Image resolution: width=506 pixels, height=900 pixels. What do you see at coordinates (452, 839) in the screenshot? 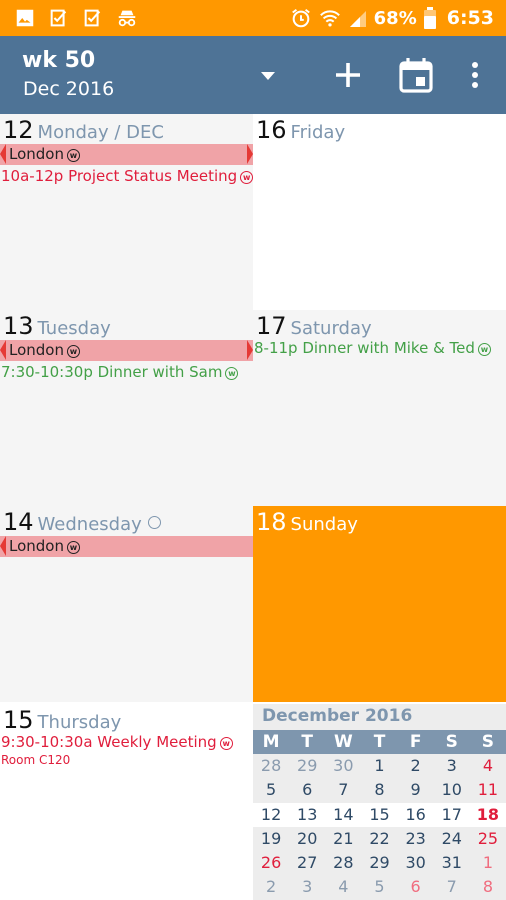
I see `date-cell: 24` at bounding box center [452, 839].